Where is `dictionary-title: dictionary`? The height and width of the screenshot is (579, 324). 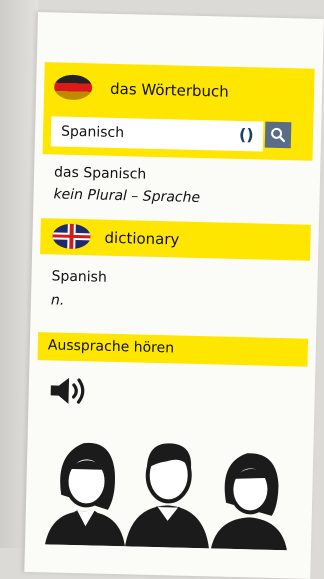 dictionary-title: dictionary is located at coordinates (142, 238).